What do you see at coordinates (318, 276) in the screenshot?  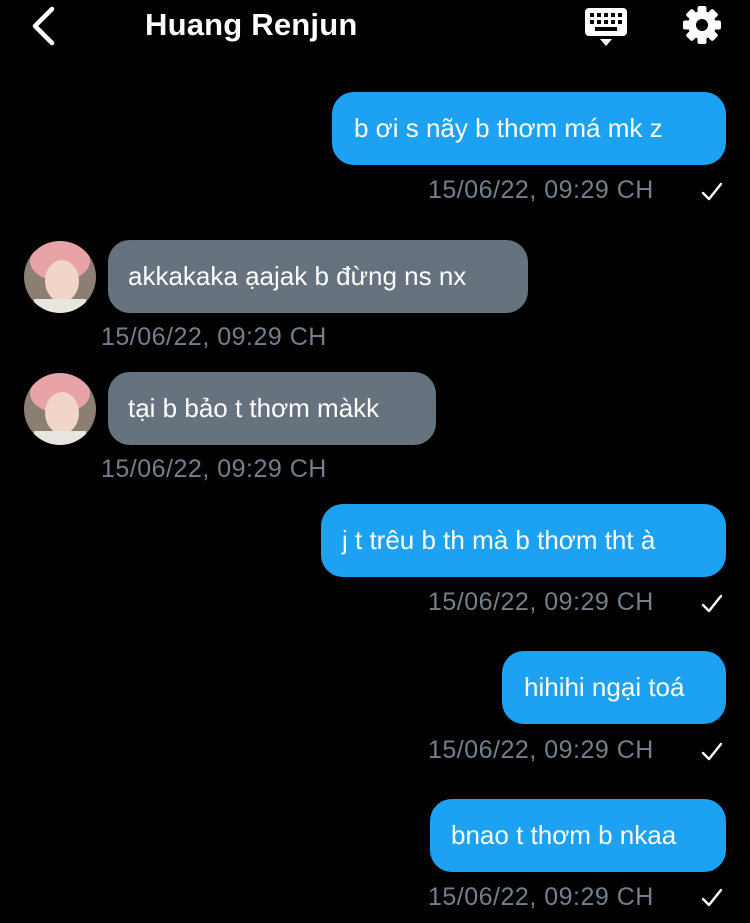 I see `incoming-message-bubble: akkakaka ạajak b đừng ns nx` at bounding box center [318, 276].